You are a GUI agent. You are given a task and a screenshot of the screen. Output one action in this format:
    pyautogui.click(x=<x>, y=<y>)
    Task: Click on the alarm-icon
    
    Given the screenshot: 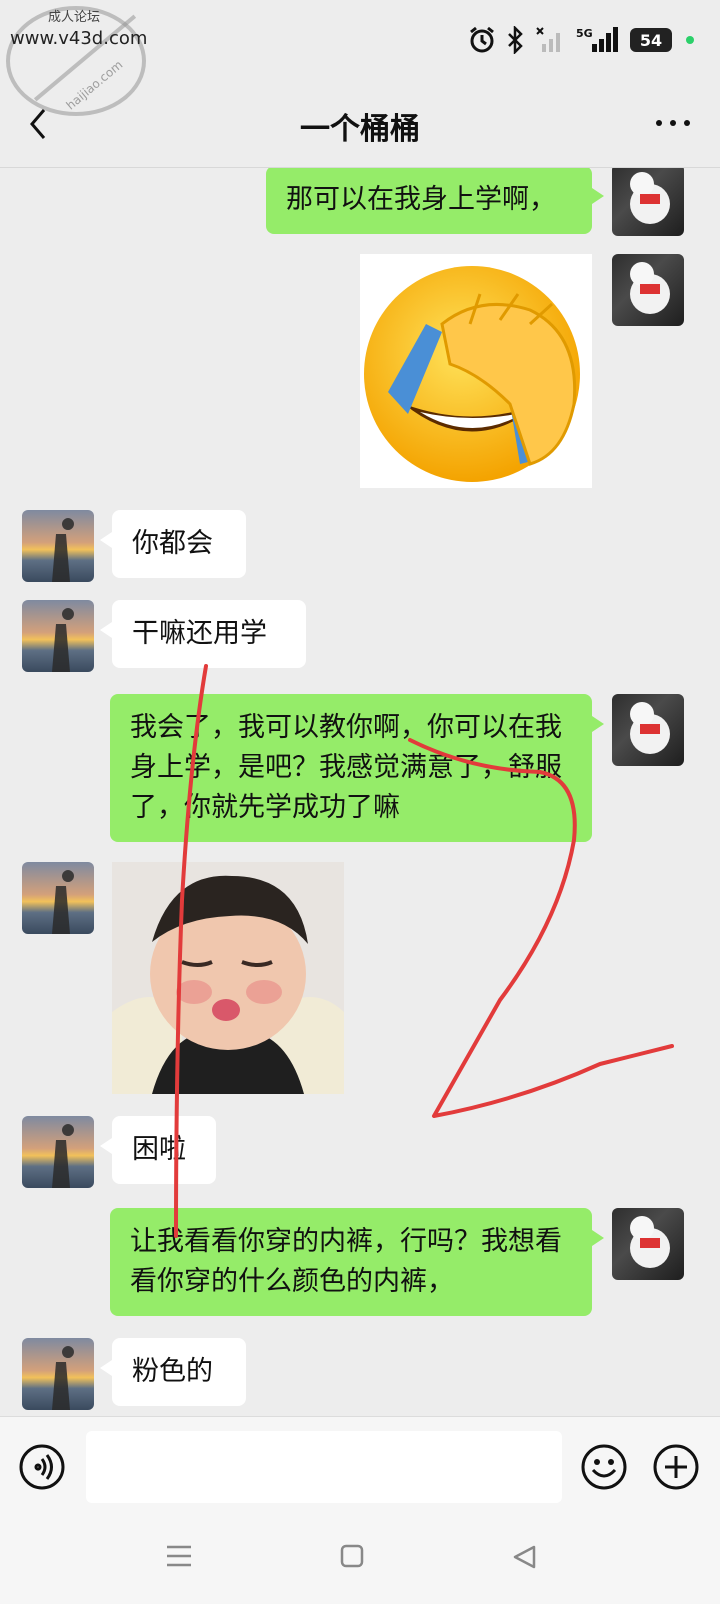 What is the action you would take?
    pyautogui.click(x=482, y=40)
    